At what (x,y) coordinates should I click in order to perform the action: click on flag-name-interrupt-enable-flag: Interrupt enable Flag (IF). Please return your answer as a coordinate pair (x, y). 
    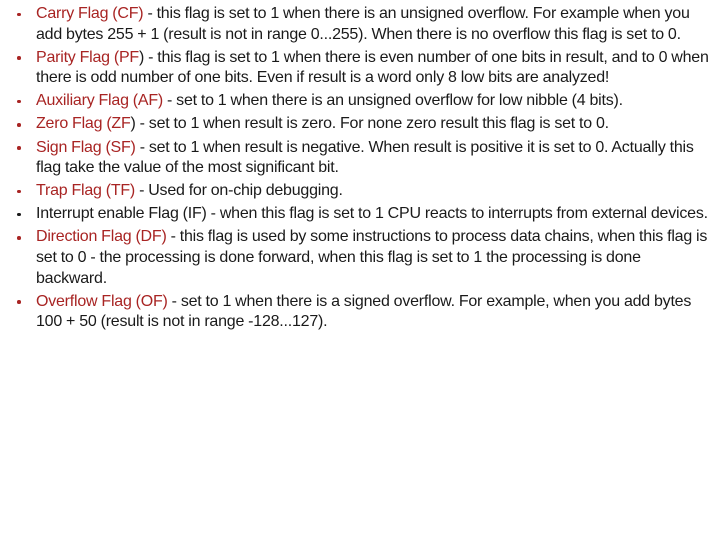
    Looking at the image, I should click on (121, 214).